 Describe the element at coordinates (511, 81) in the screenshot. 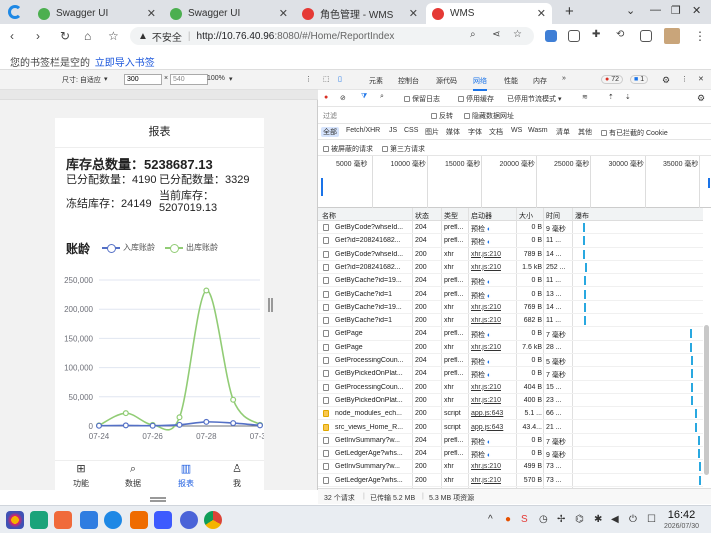

I see `devtools-tab-performance: 性能` at that location.